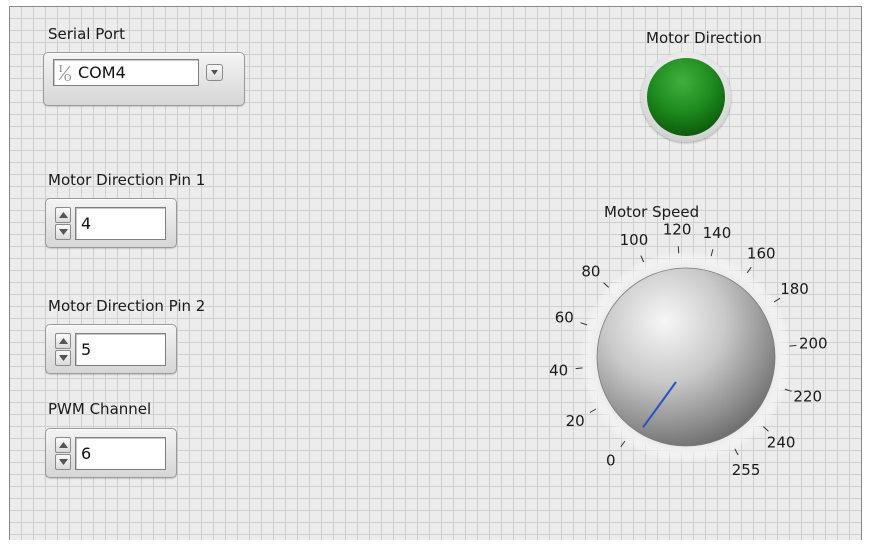 Image resolution: width=872 pixels, height=547 pixels. I want to click on serial-port-control: I O COM4, so click(144, 79).